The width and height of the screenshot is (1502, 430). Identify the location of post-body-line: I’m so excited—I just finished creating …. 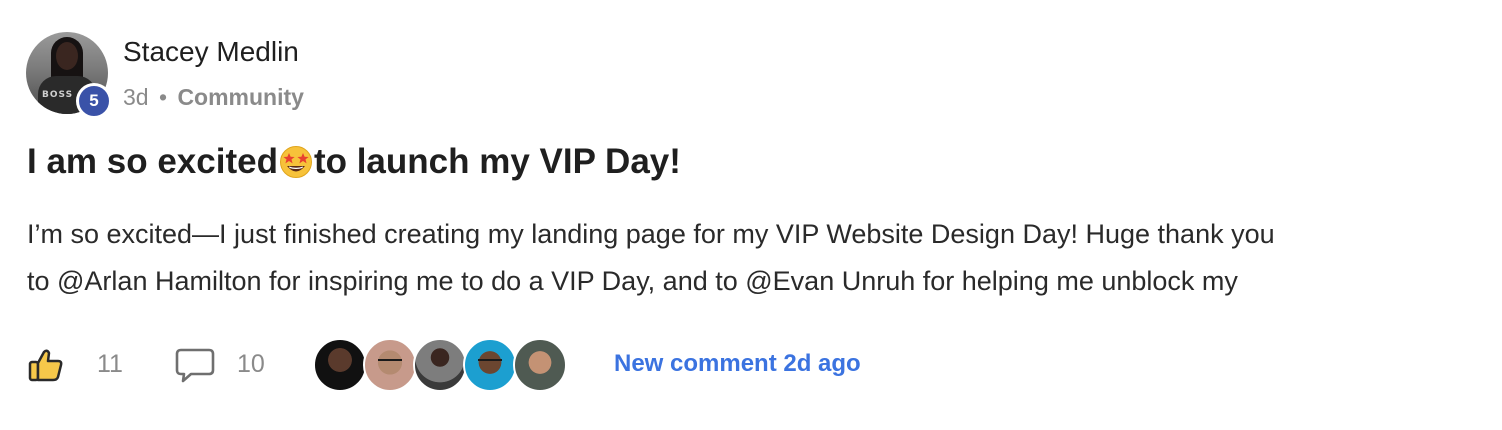
(651, 234).